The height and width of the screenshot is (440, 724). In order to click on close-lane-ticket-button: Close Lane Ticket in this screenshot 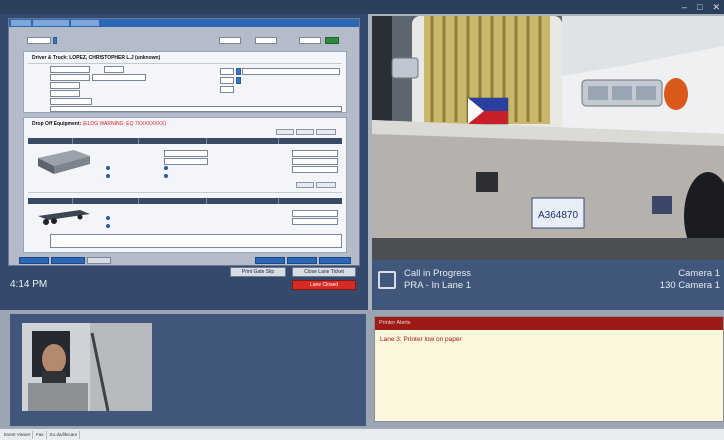, I will do `click(324, 272)`.